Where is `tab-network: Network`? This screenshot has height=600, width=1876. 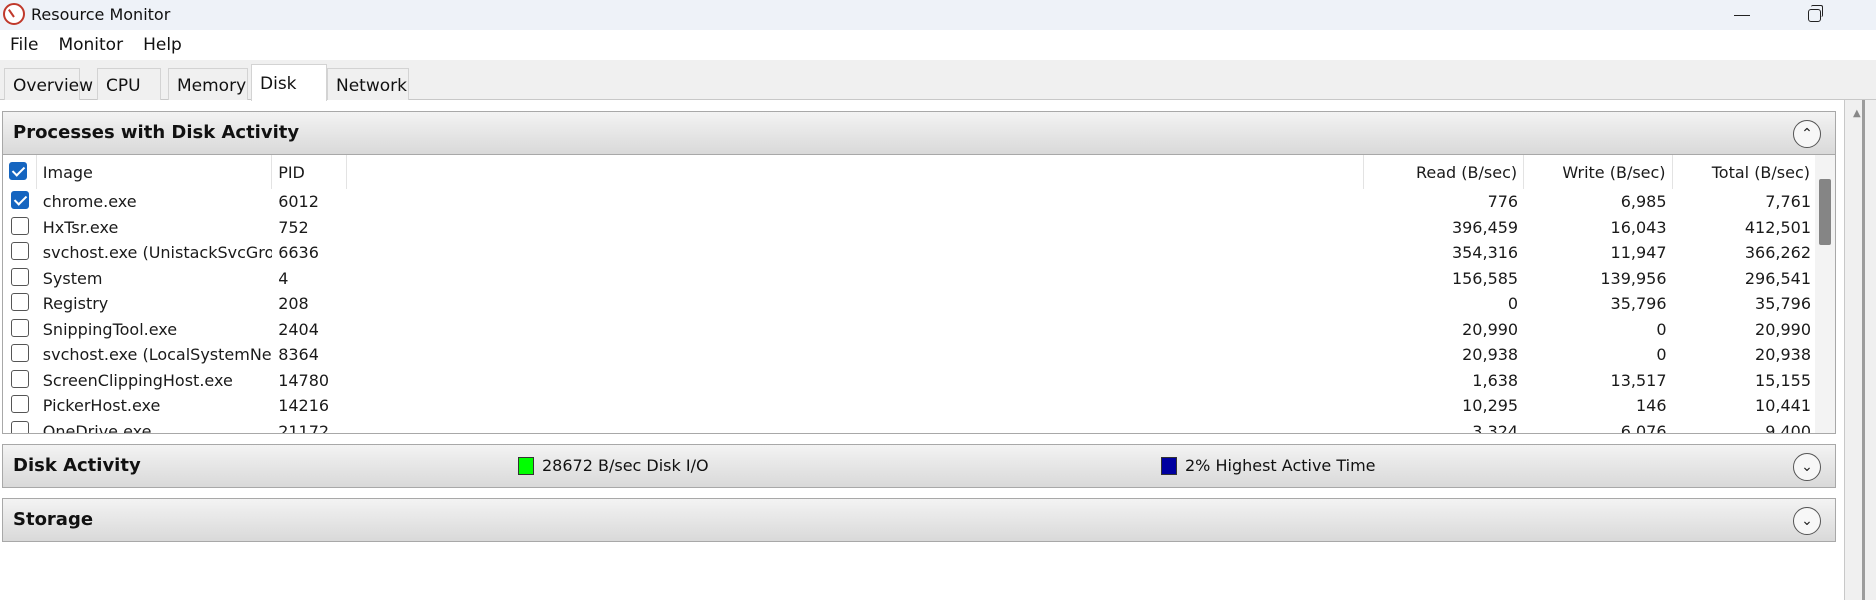 tab-network: Network is located at coordinates (368, 84).